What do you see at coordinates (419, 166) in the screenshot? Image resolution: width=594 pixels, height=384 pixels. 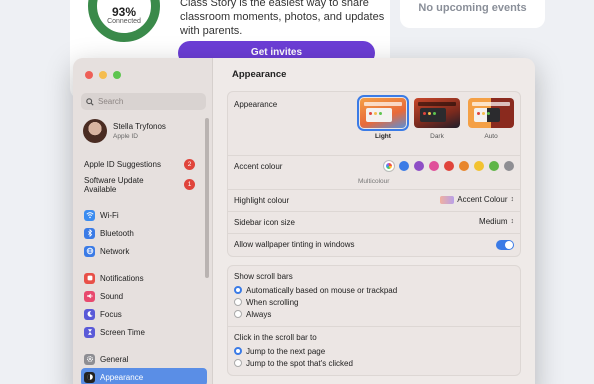 I see `accent-swatch-purple` at bounding box center [419, 166].